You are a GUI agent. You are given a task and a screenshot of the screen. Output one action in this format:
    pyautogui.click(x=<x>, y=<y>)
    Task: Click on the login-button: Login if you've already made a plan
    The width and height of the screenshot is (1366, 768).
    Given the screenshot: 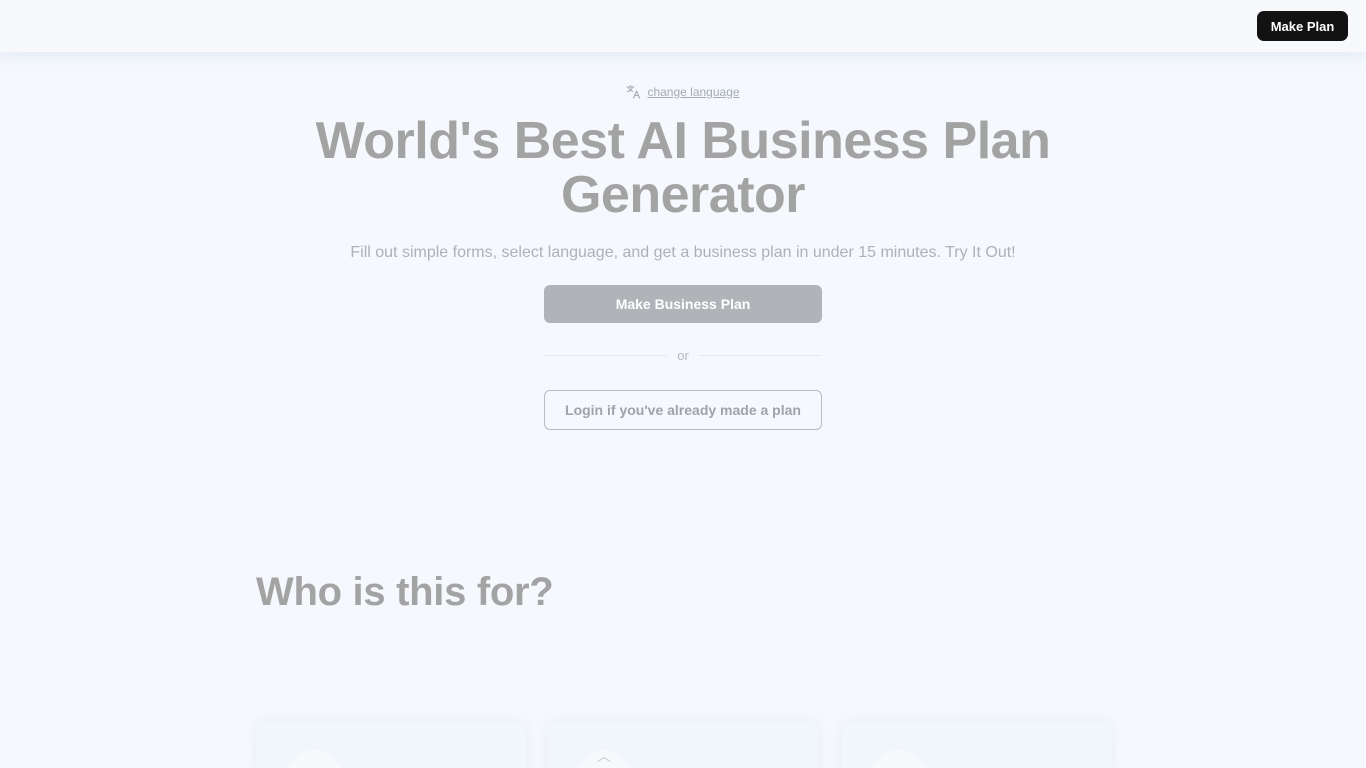 What is the action you would take?
    pyautogui.click(x=683, y=410)
    